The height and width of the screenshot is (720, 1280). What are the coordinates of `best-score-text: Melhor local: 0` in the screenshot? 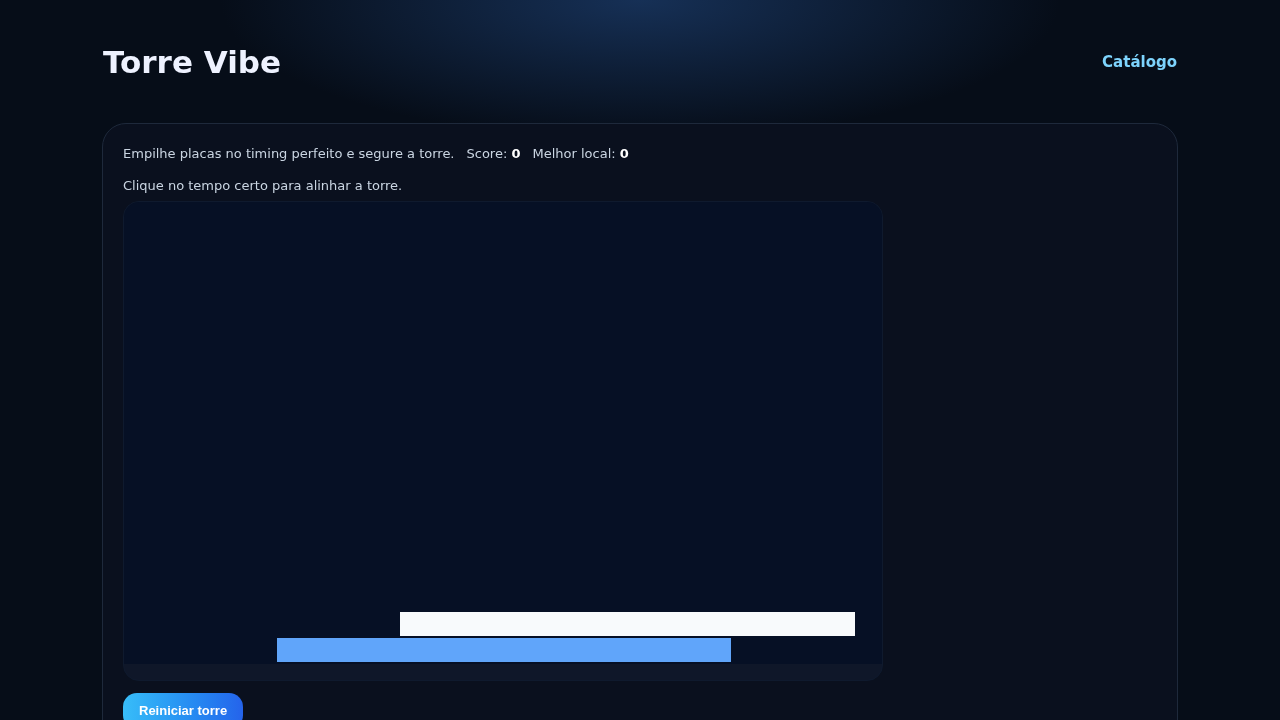 It's located at (580, 154).